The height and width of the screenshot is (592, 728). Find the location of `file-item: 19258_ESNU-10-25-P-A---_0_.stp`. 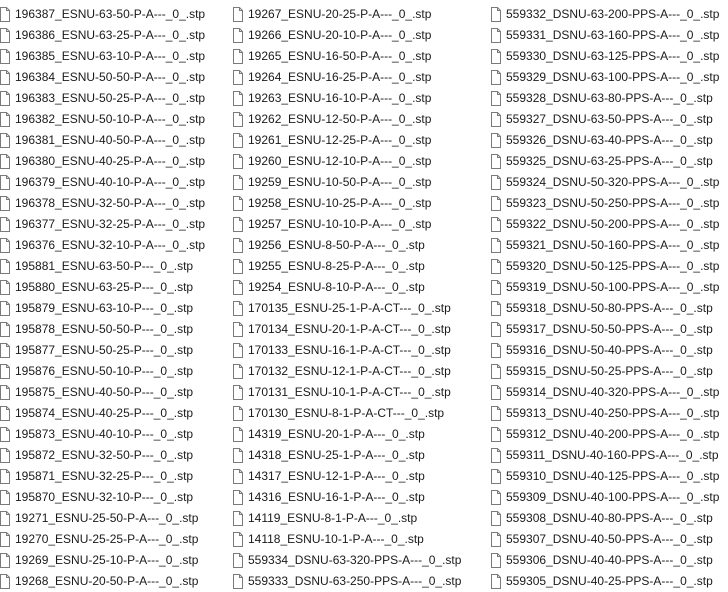

file-item: 19258_ESNU-10-25-P-A---_0_.stp is located at coordinates (347, 203).